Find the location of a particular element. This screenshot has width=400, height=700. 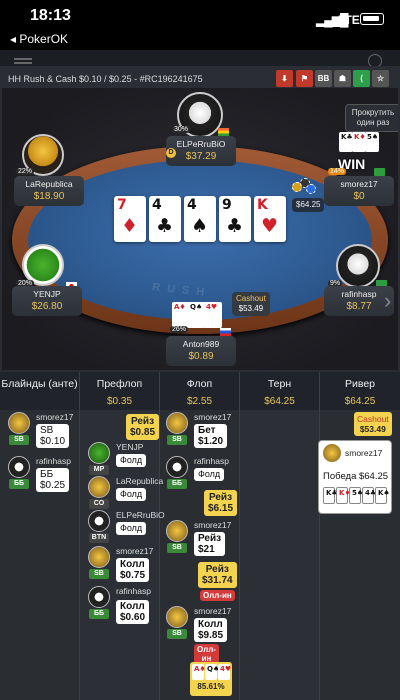

cashout-badge: Cashout $53.49 is located at coordinates (251, 304).